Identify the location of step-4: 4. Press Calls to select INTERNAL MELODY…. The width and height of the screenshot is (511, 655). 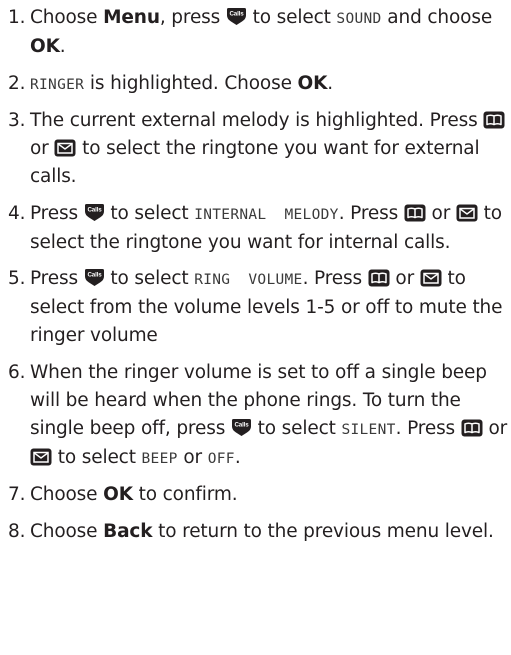
(258, 228).